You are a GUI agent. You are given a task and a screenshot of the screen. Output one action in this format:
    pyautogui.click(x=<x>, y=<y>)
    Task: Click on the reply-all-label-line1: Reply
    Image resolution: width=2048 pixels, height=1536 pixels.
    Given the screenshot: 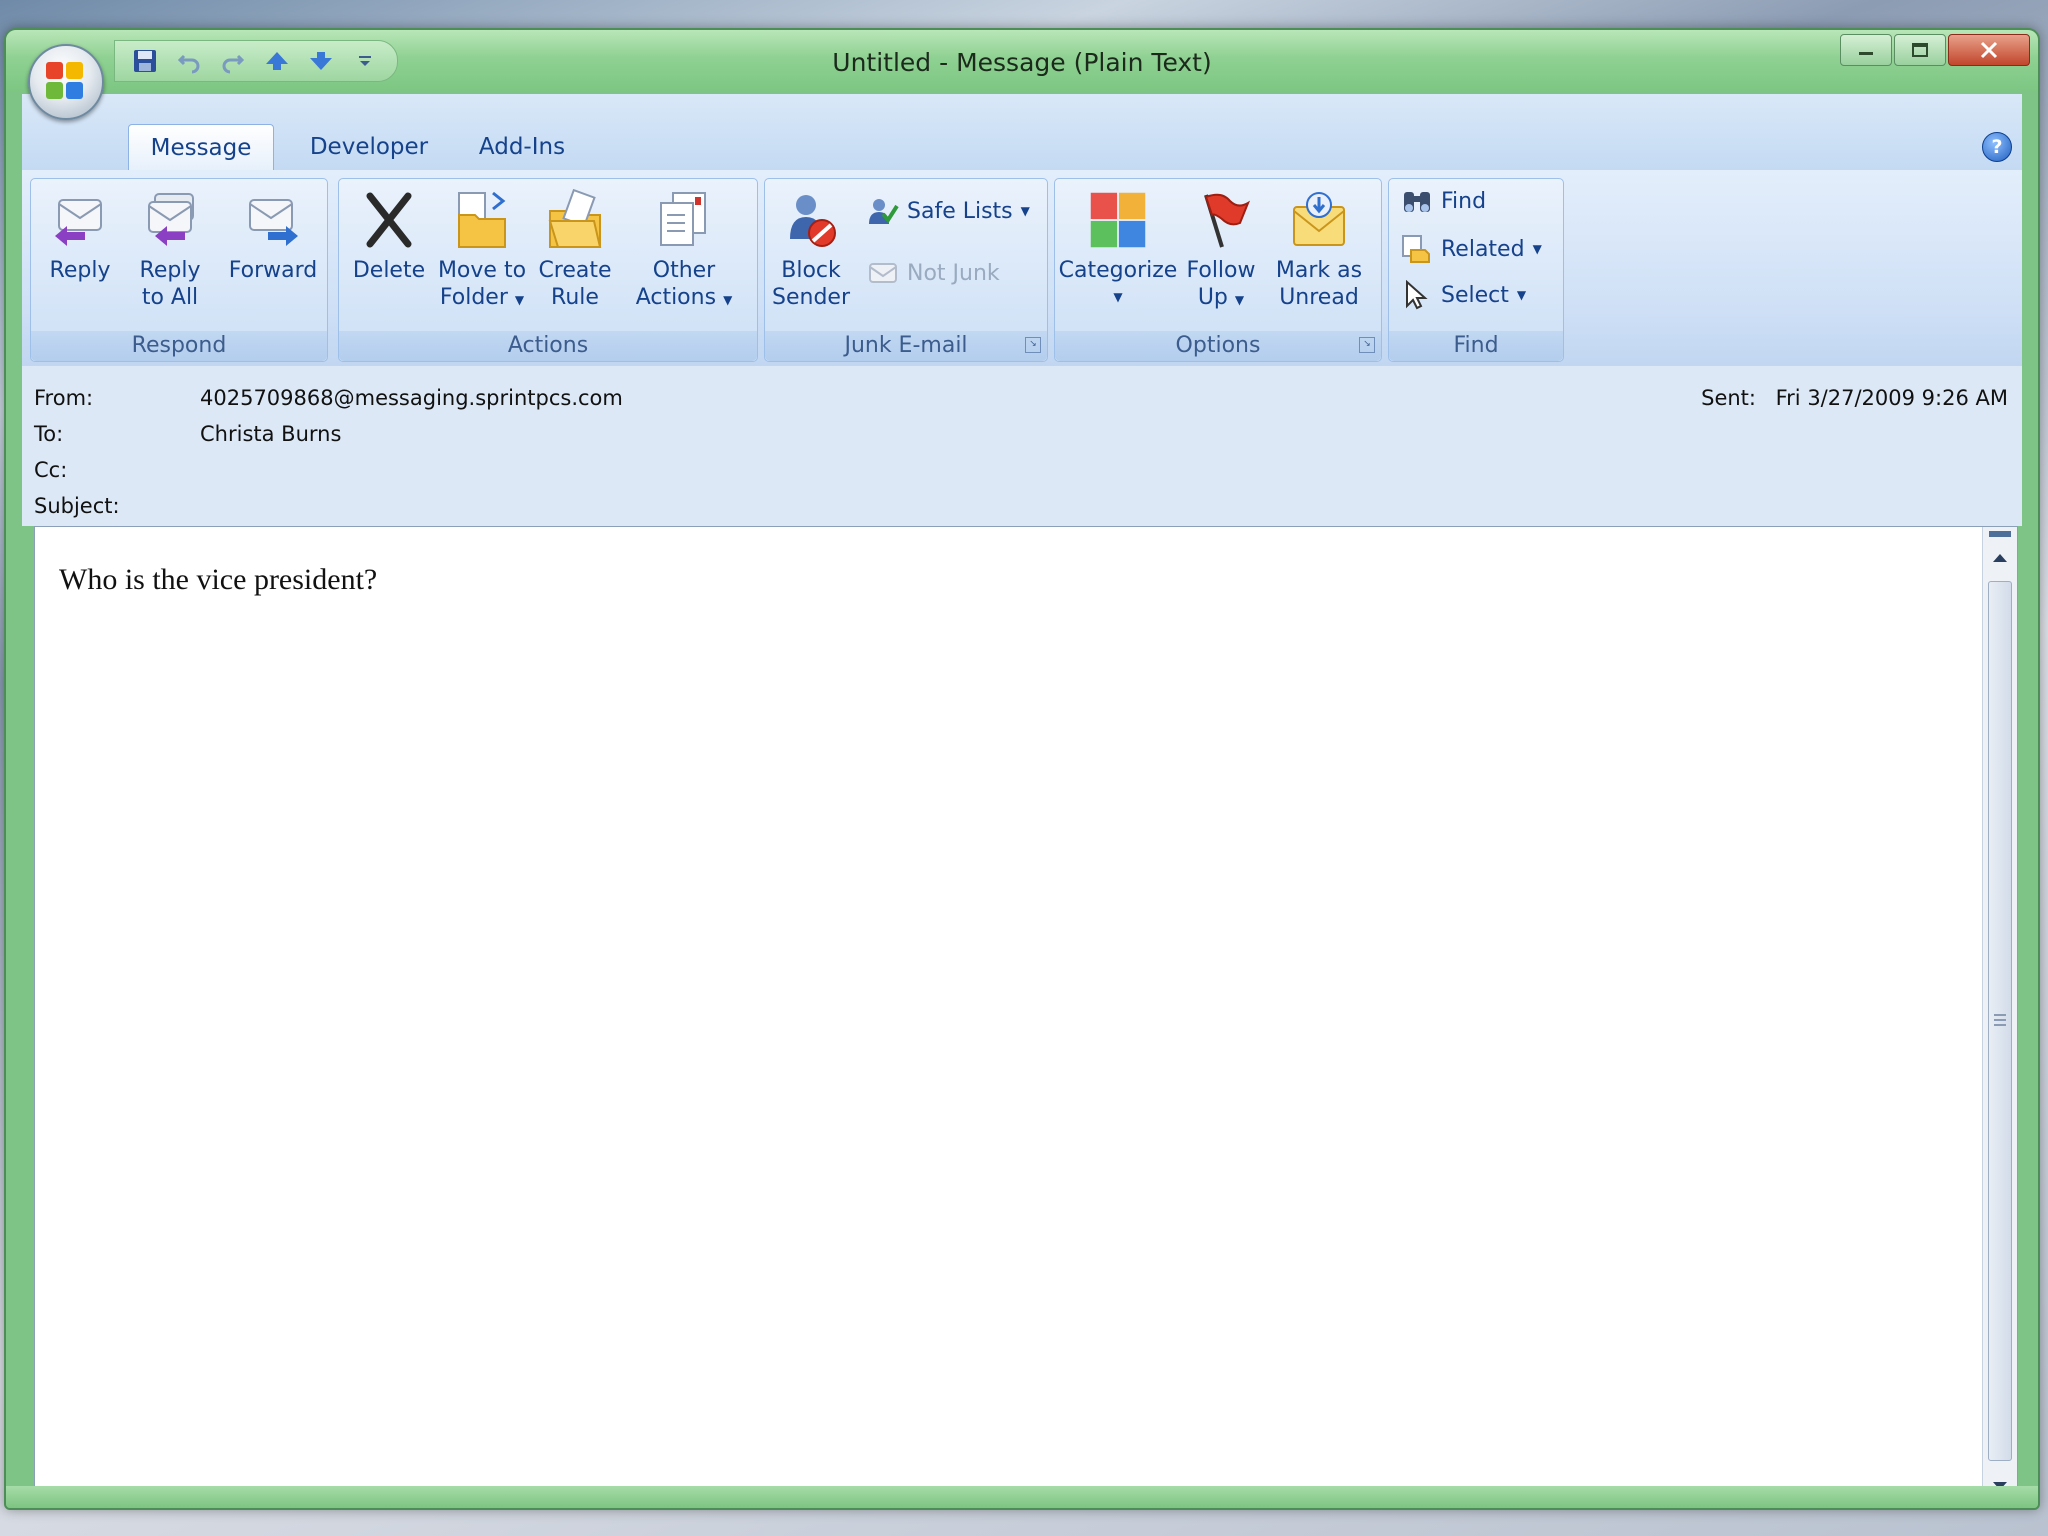 What is the action you would take?
    pyautogui.click(x=170, y=270)
    